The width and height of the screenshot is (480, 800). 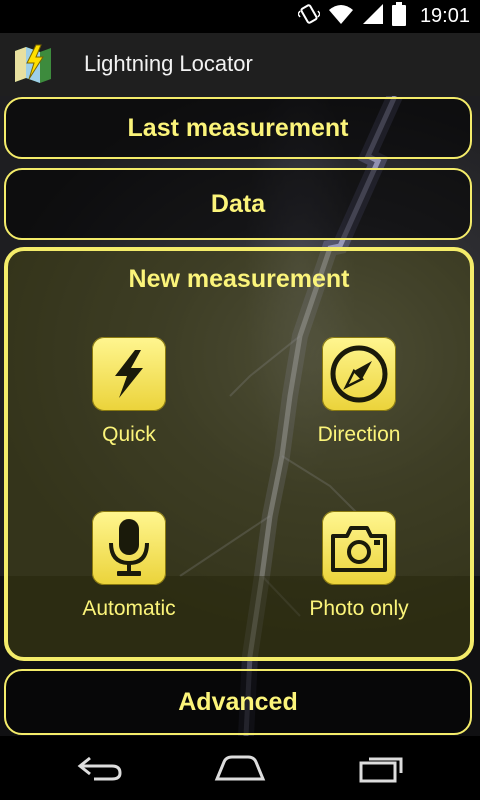 I want to click on vibrate-icon, so click(x=309, y=16).